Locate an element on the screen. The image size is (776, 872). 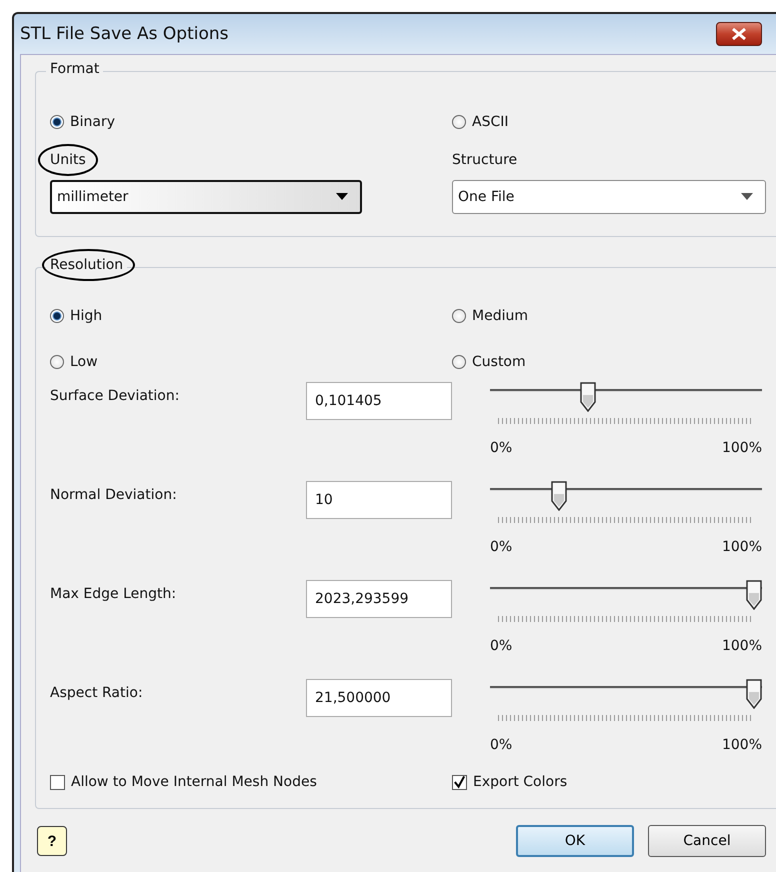
close-button is located at coordinates (739, 34).